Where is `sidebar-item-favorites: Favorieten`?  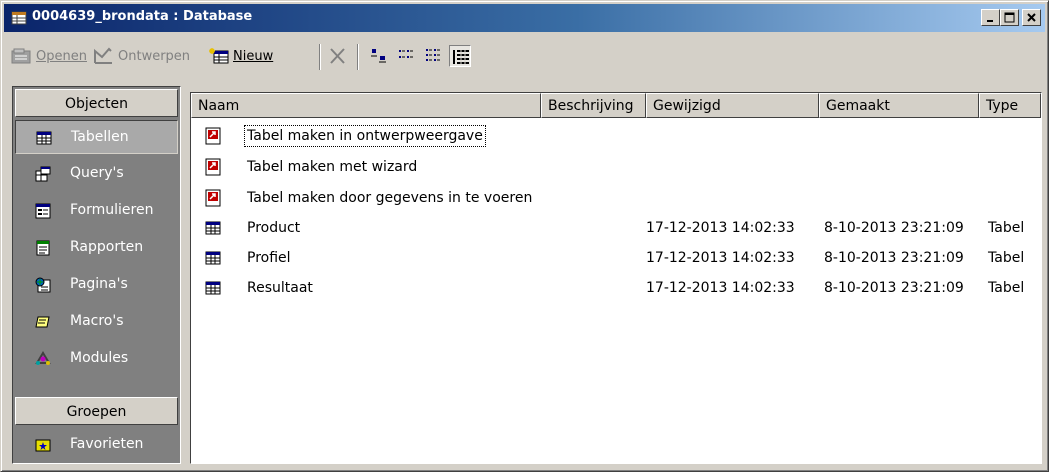
sidebar-item-favorites: Favorieten is located at coordinates (96, 445).